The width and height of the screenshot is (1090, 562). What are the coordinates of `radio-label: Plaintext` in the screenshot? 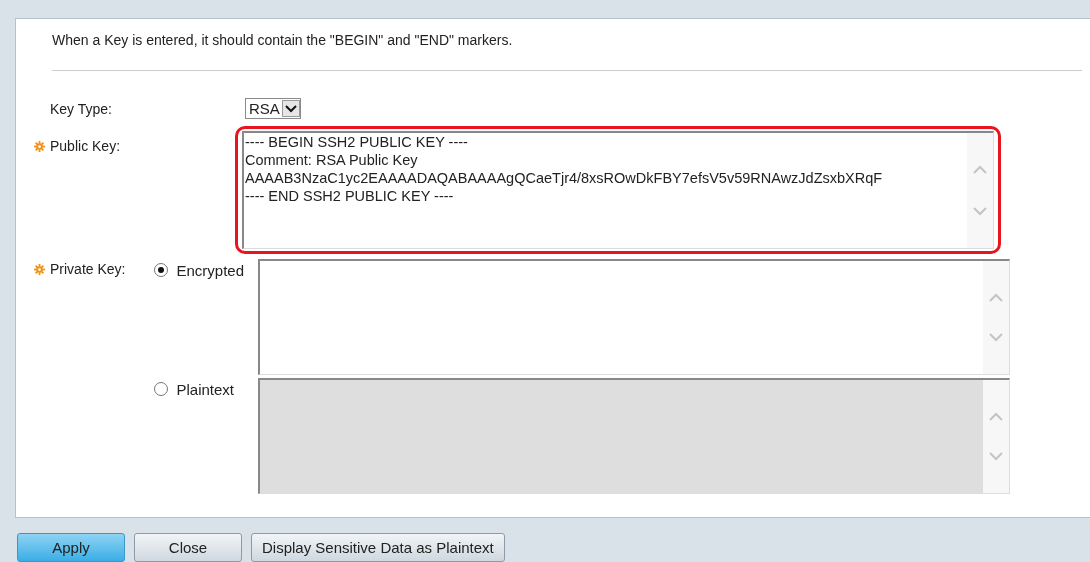 It's located at (205, 389).